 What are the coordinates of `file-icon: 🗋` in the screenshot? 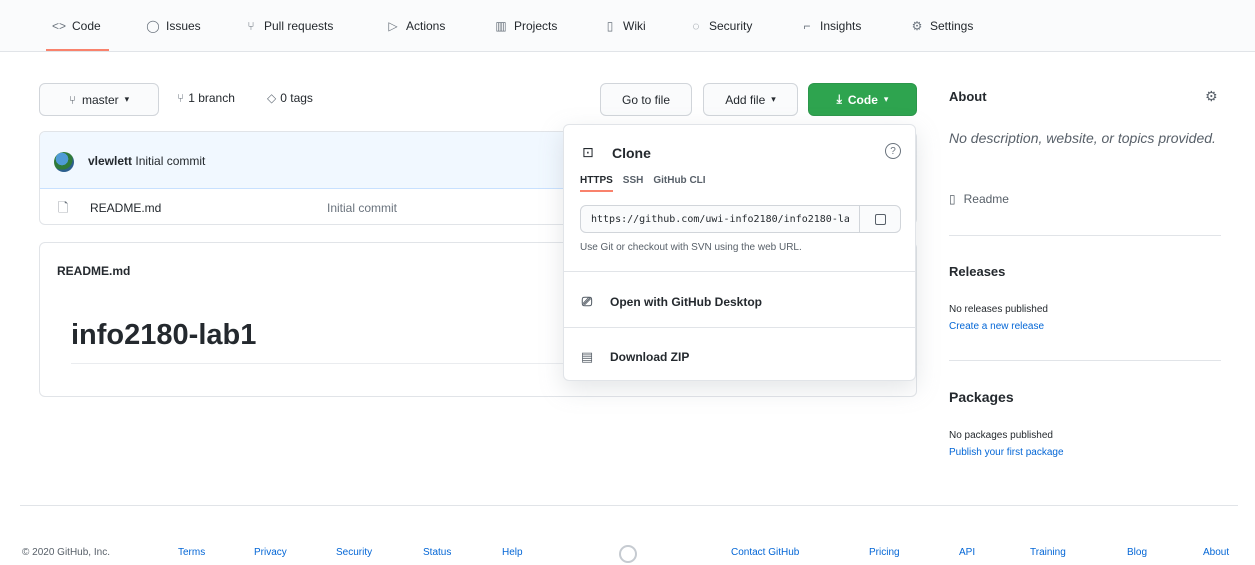 It's located at (63, 207).